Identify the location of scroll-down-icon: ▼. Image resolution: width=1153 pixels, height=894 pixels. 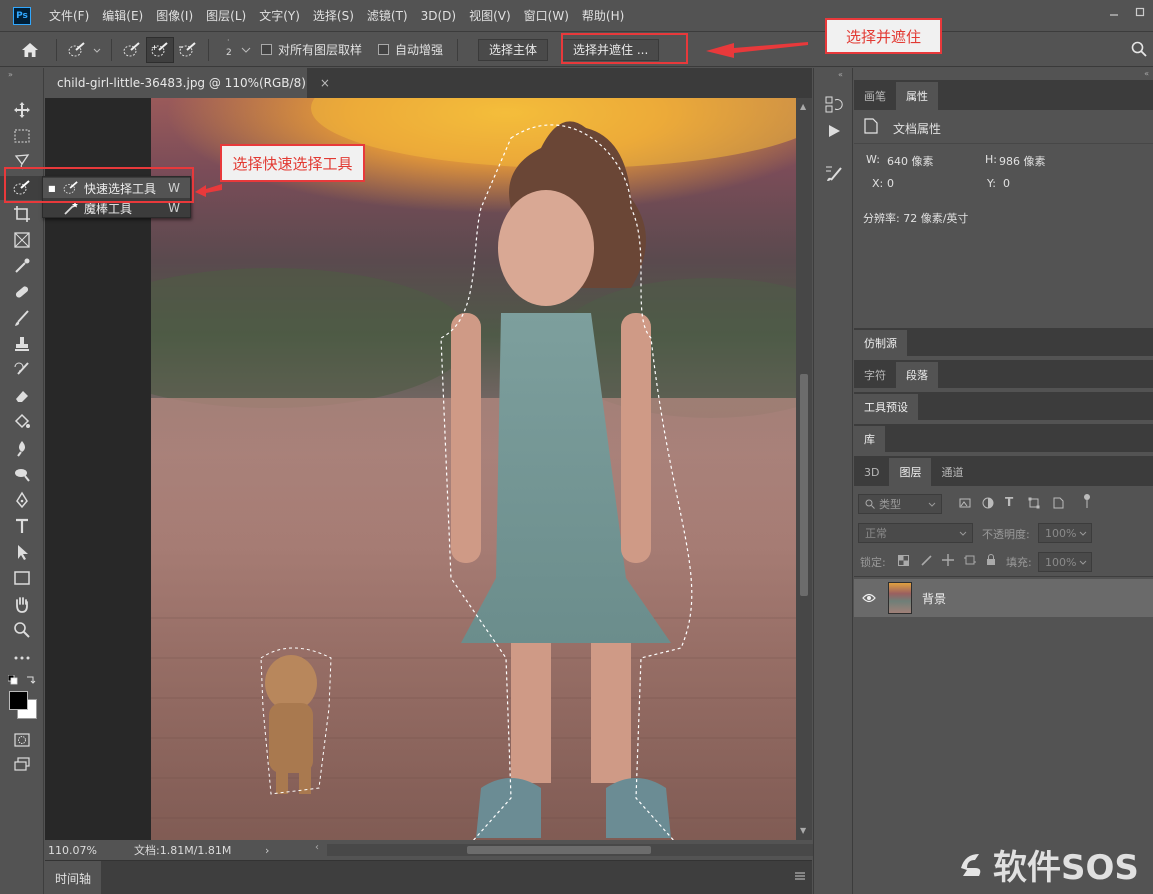
(803, 830).